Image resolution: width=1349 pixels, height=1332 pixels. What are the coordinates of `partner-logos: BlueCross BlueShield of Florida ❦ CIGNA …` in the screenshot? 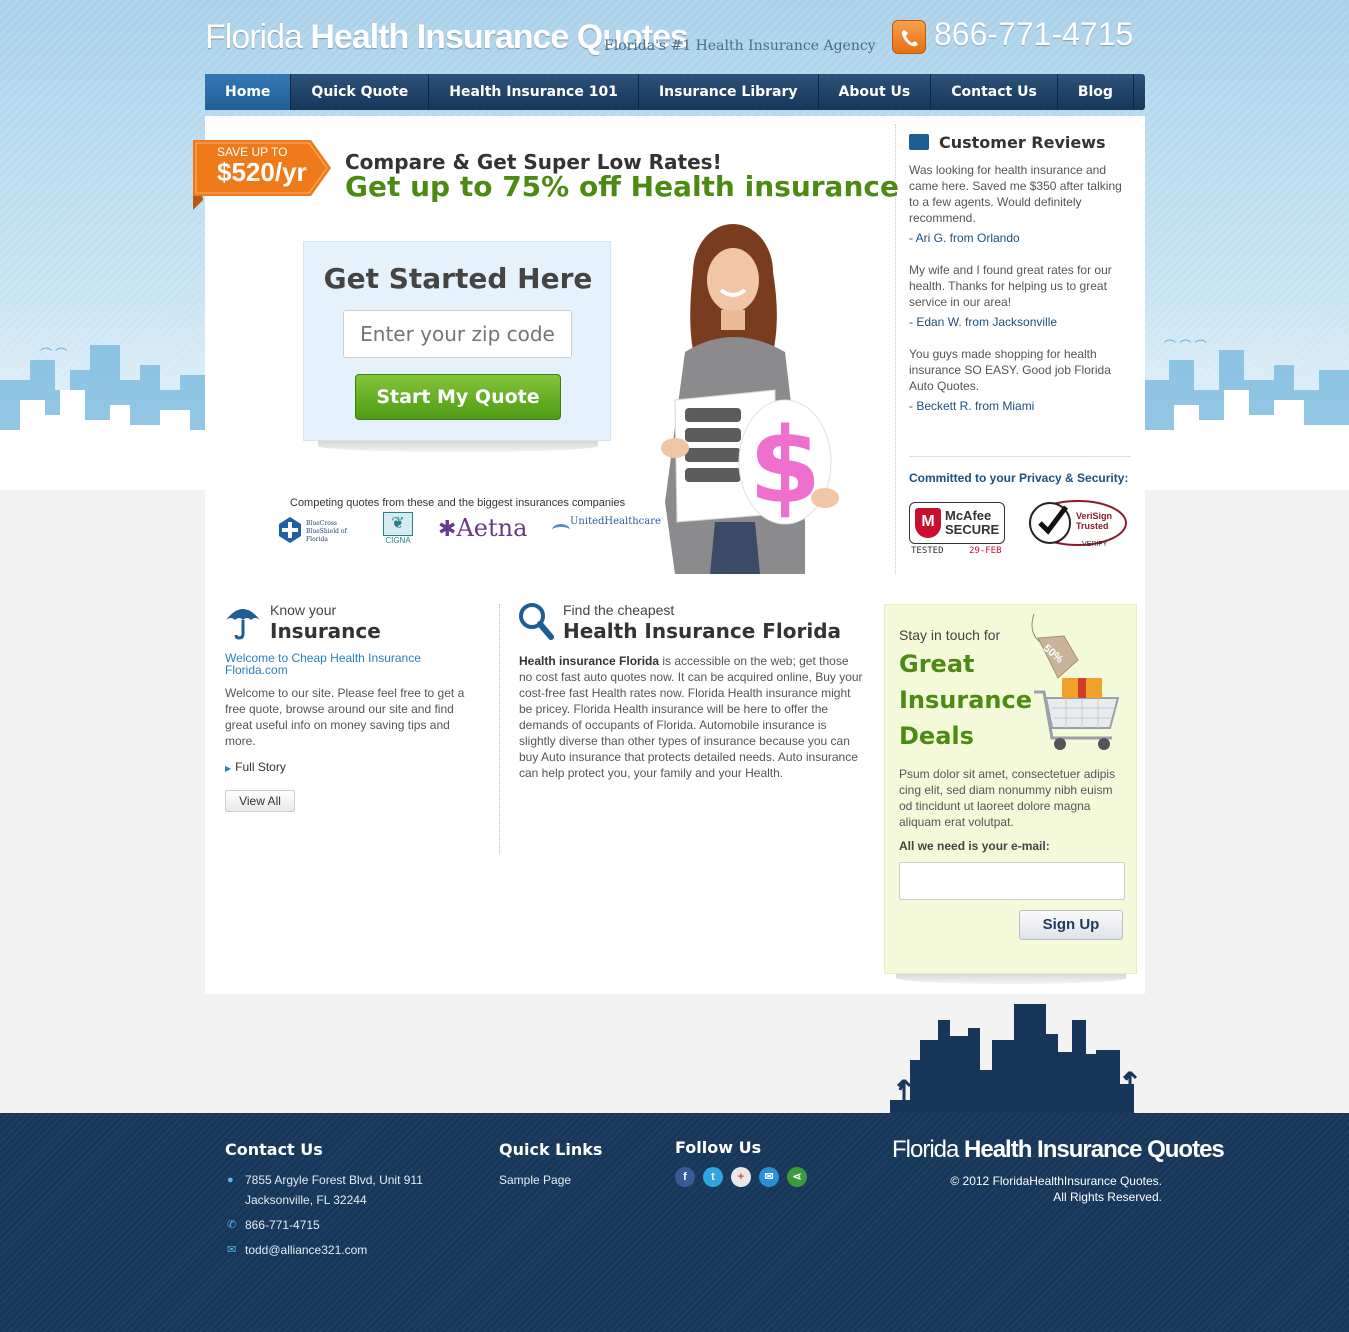 It's located at (469, 530).